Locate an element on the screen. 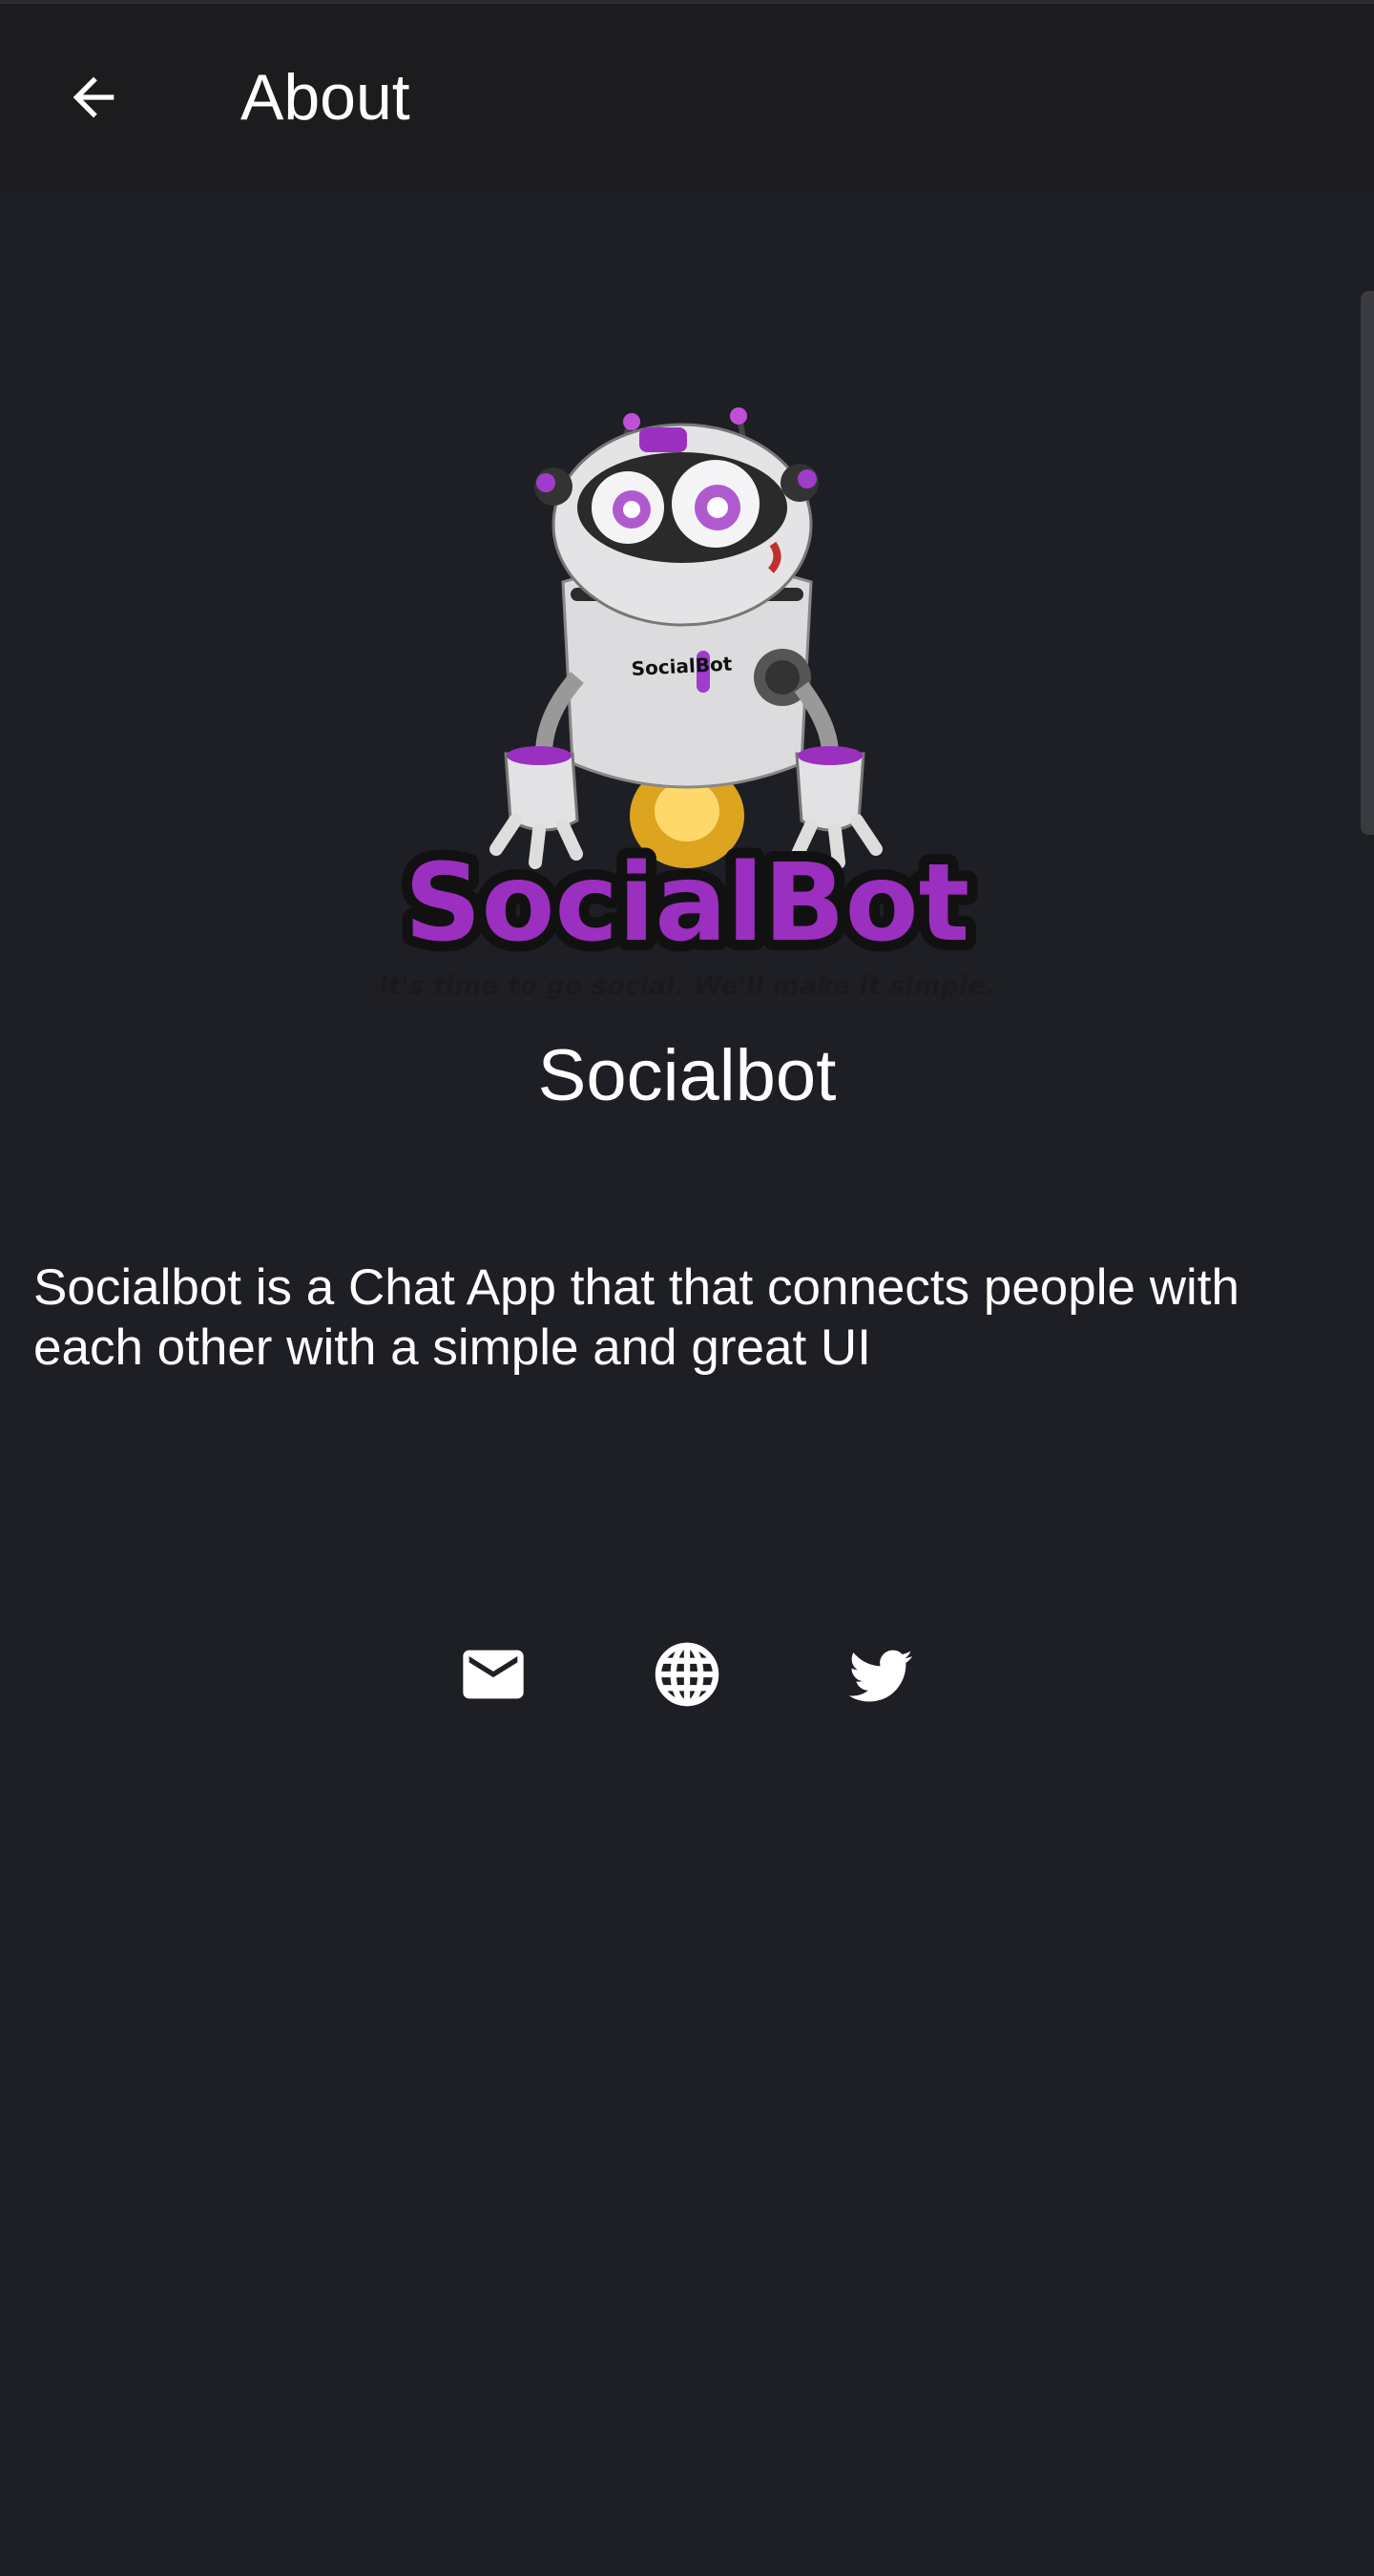 The width and height of the screenshot is (1374, 2576). email-button is located at coordinates (493, 1674).